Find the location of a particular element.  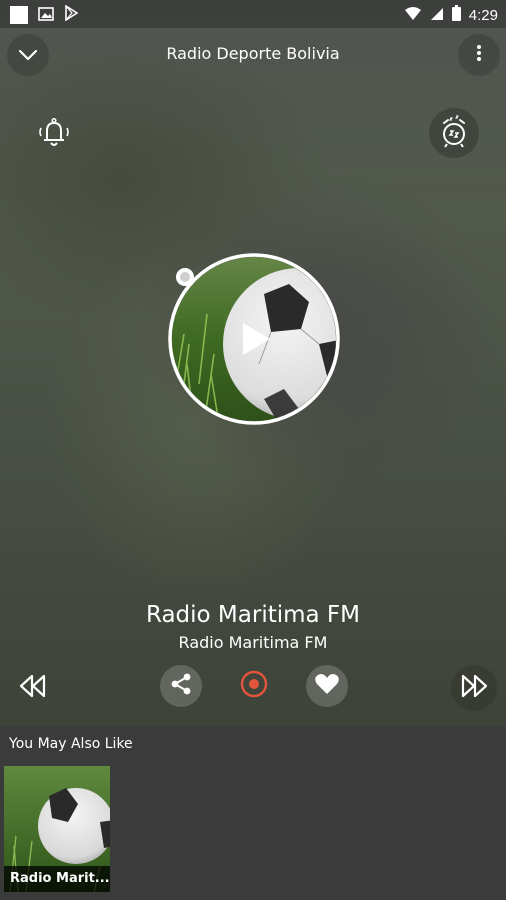

more-options-button is located at coordinates (479, 55).